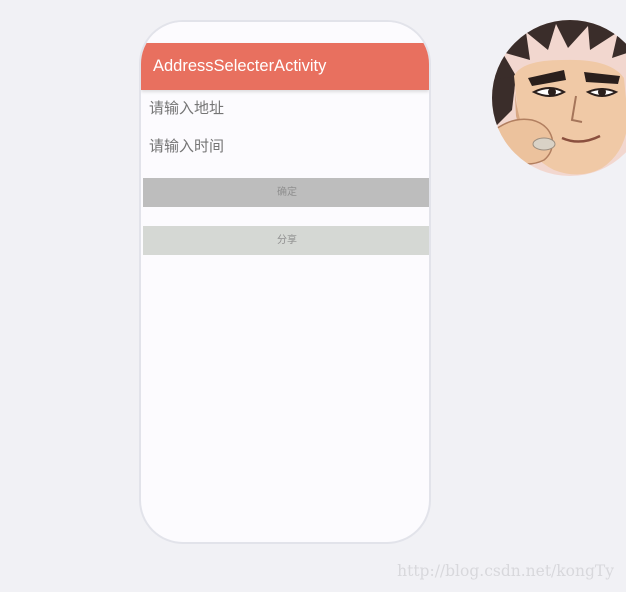  What do you see at coordinates (284, 146) in the screenshot?
I see `time-input` at bounding box center [284, 146].